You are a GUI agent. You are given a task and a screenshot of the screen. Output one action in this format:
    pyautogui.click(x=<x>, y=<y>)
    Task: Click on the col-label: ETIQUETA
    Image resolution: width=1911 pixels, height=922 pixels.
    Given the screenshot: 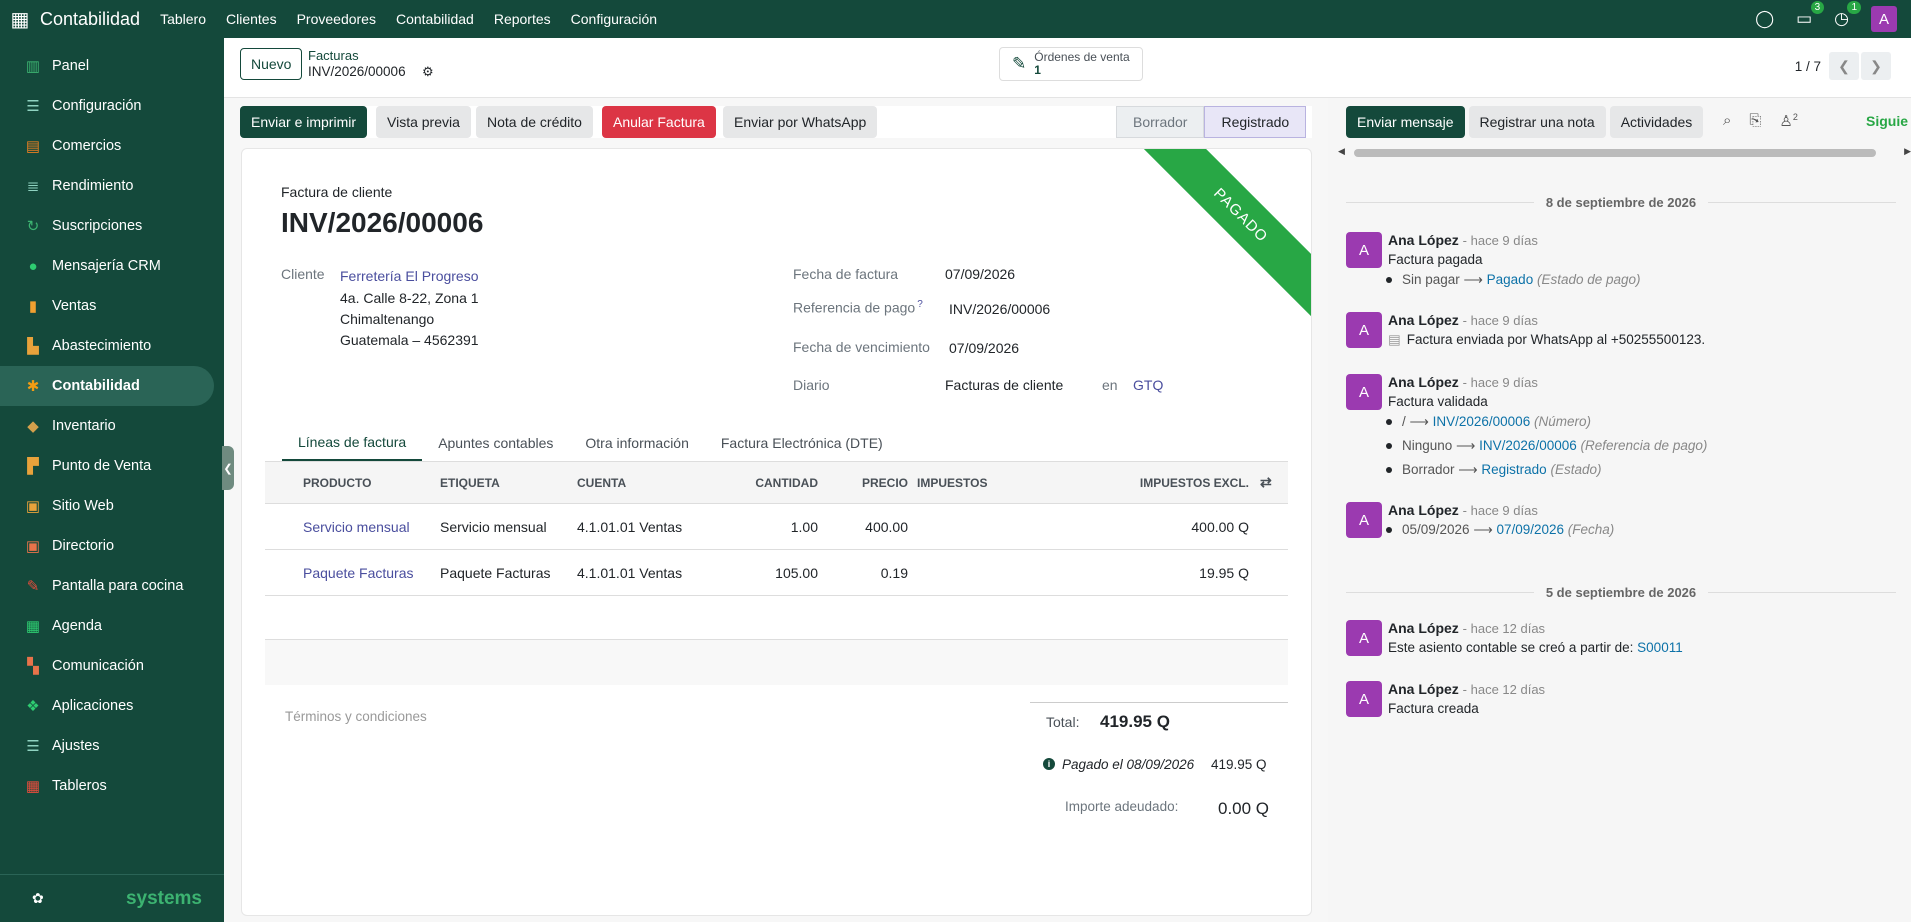 What is the action you would take?
    pyautogui.click(x=470, y=482)
    